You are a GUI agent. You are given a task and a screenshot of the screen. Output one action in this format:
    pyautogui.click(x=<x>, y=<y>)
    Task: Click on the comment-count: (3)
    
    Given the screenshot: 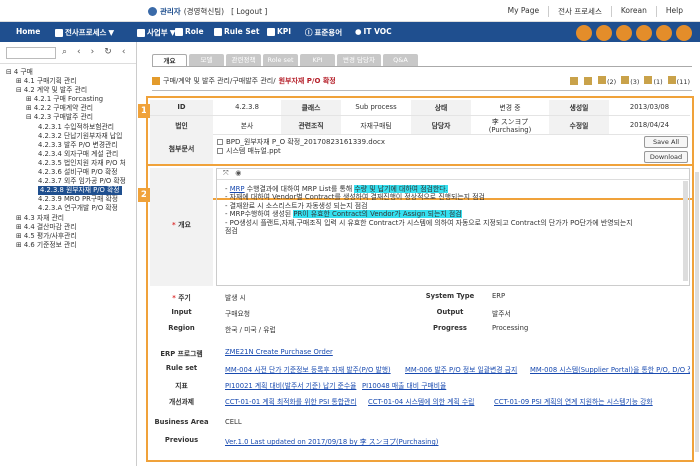 What is the action you would take?
    pyautogui.click(x=630, y=81)
    